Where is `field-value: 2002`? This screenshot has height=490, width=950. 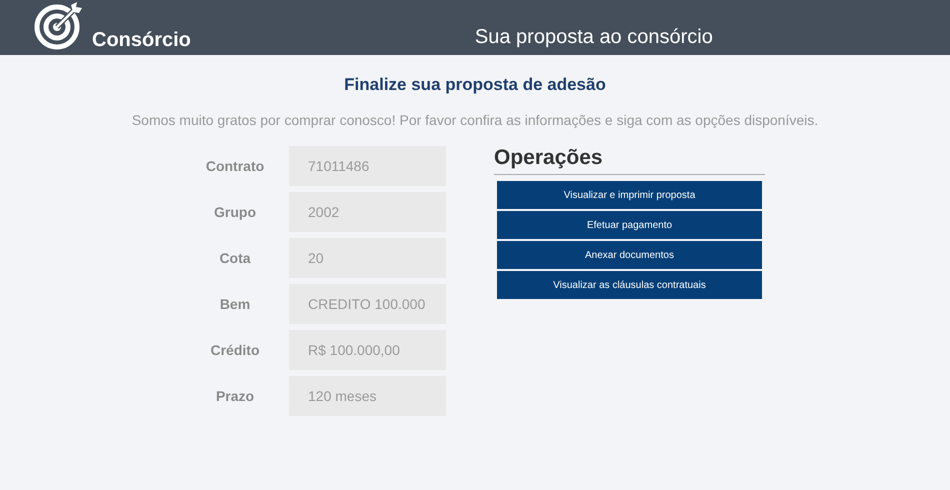
field-value: 2002 is located at coordinates (367, 212).